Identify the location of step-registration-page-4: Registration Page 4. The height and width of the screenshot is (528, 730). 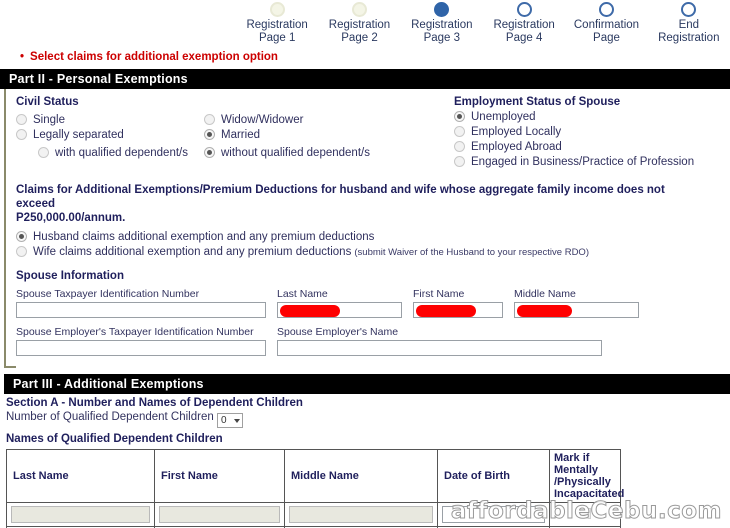
(524, 23).